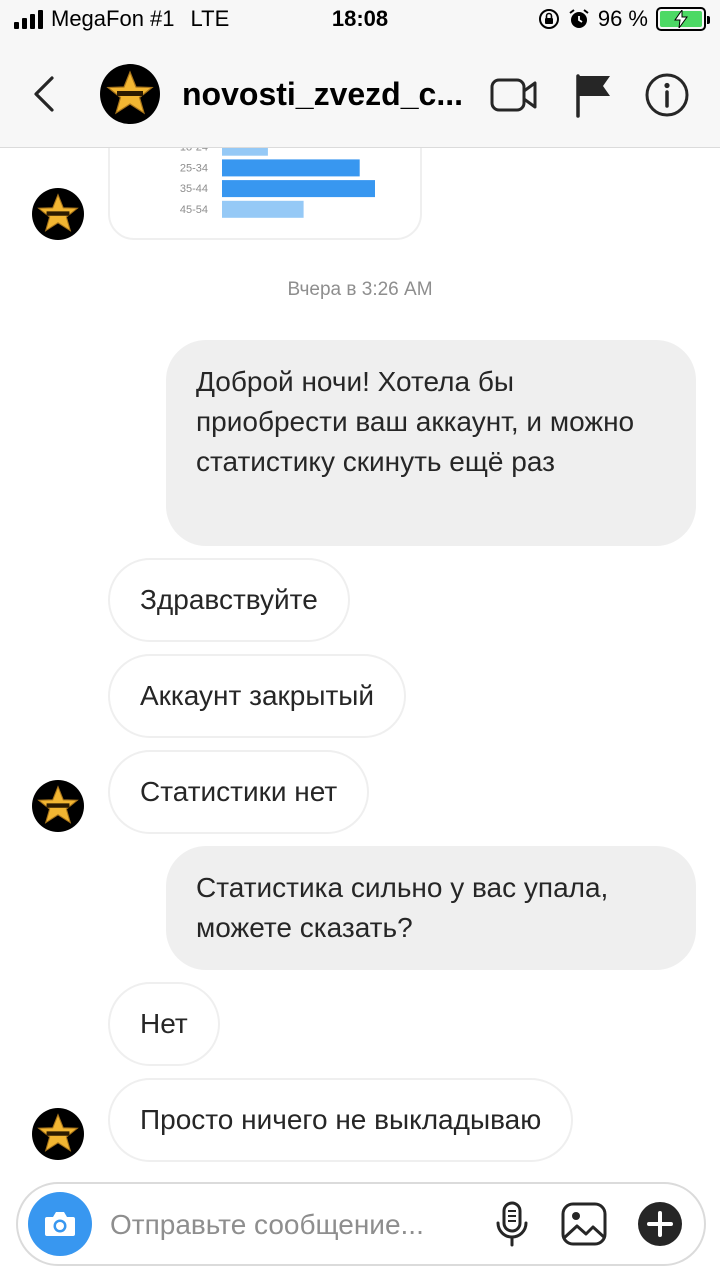  I want to click on orientation-lock-icon, so click(548, 19).